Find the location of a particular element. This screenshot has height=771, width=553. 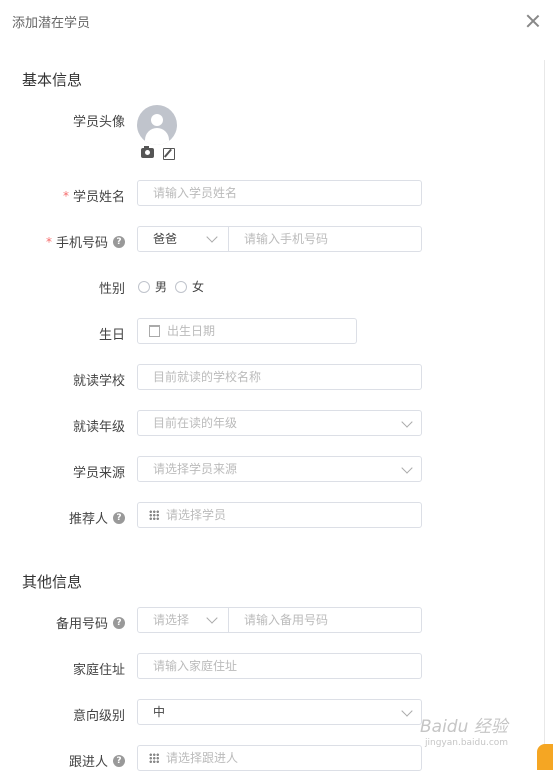

grade-select: 目前在读的年级 is located at coordinates (279, 423).